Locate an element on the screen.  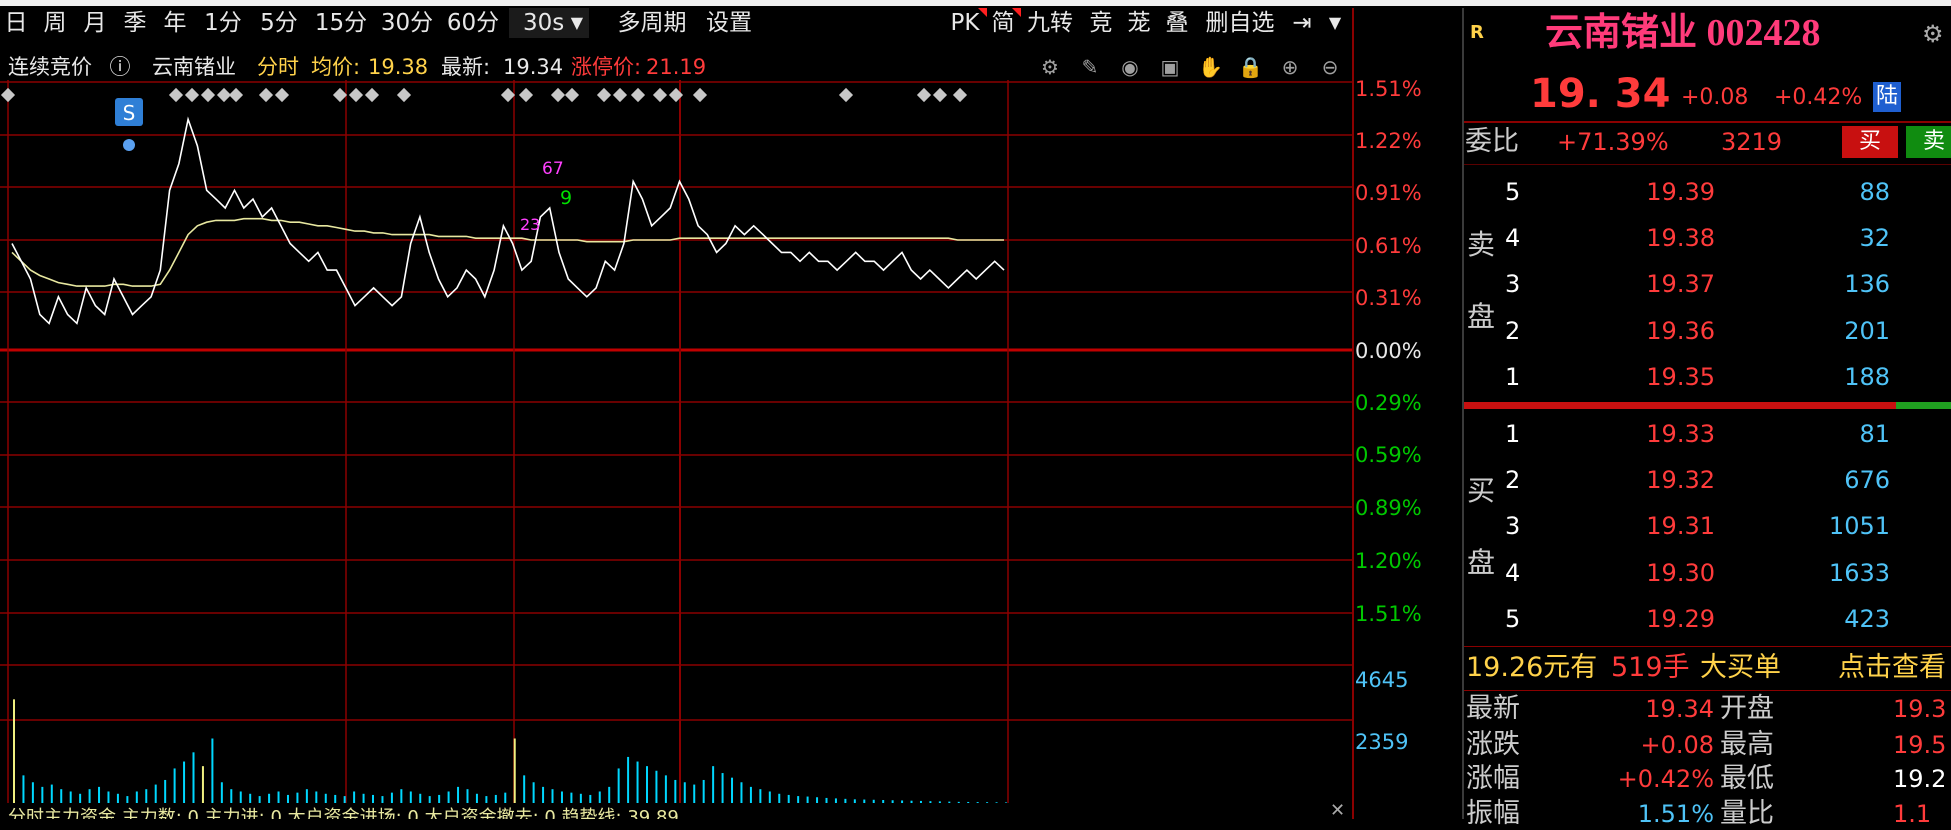
new-badge-mark is located at coordinates (982, 12).